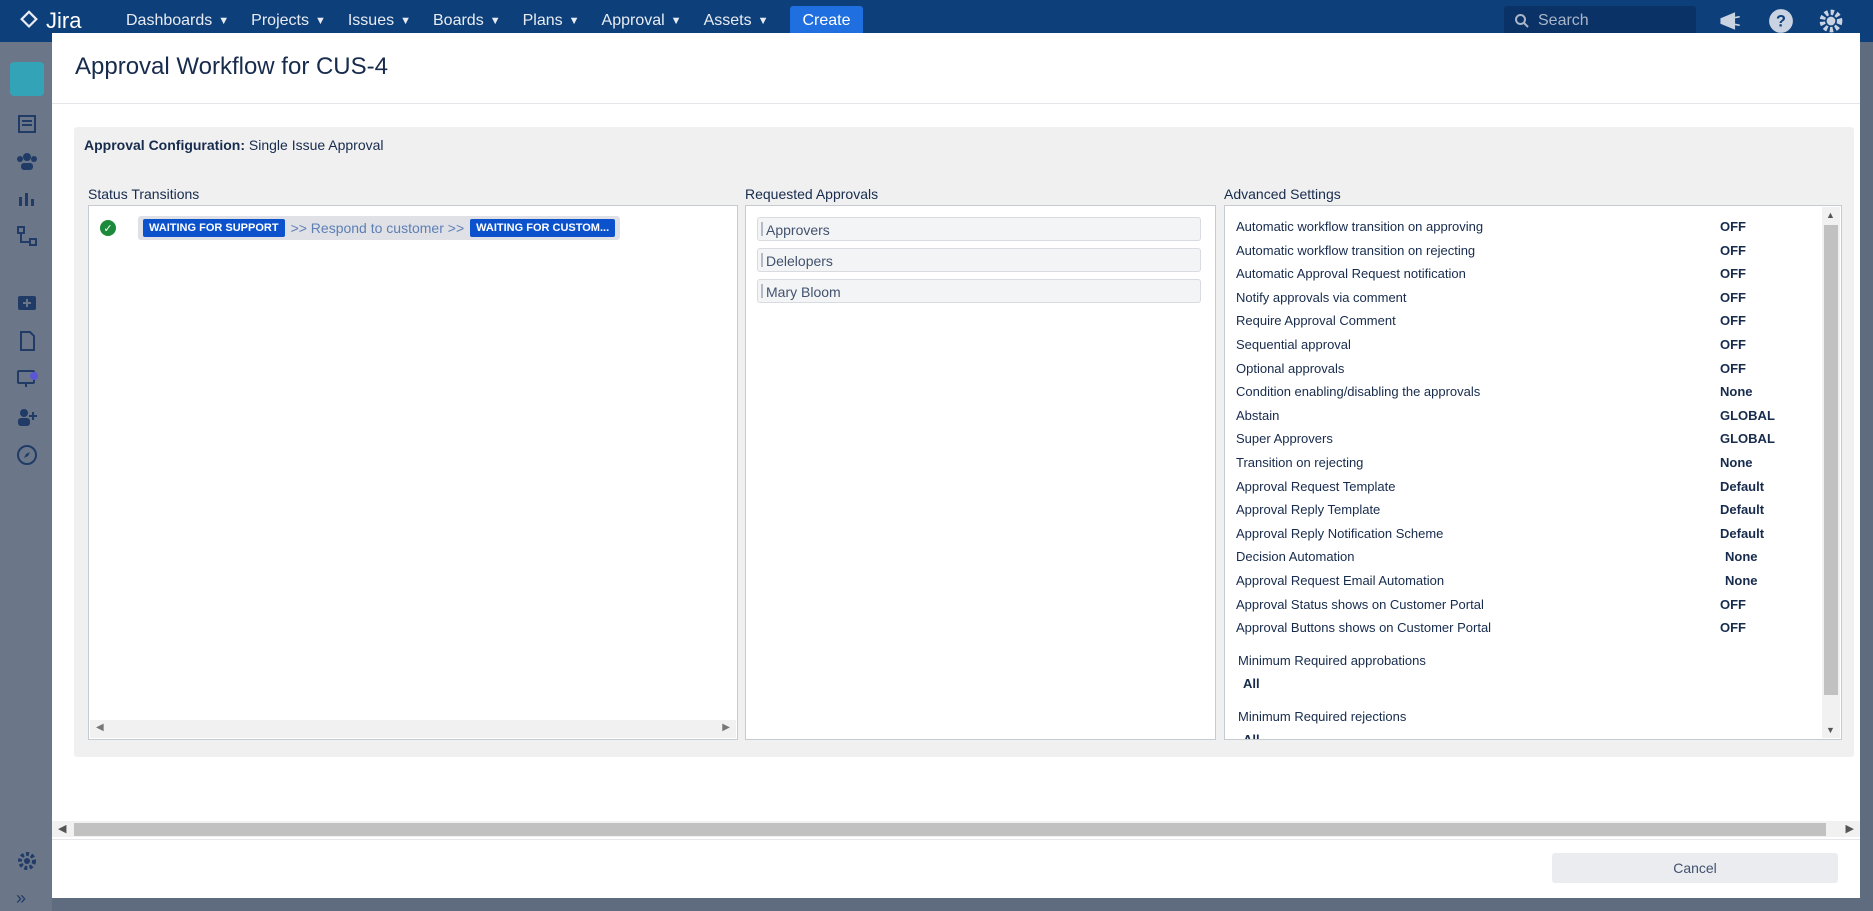 The image size is (1873, 911). Describe the element at coordinates (1258, 415) in the screenshot. I see `setting-label: Abstain` at that location.